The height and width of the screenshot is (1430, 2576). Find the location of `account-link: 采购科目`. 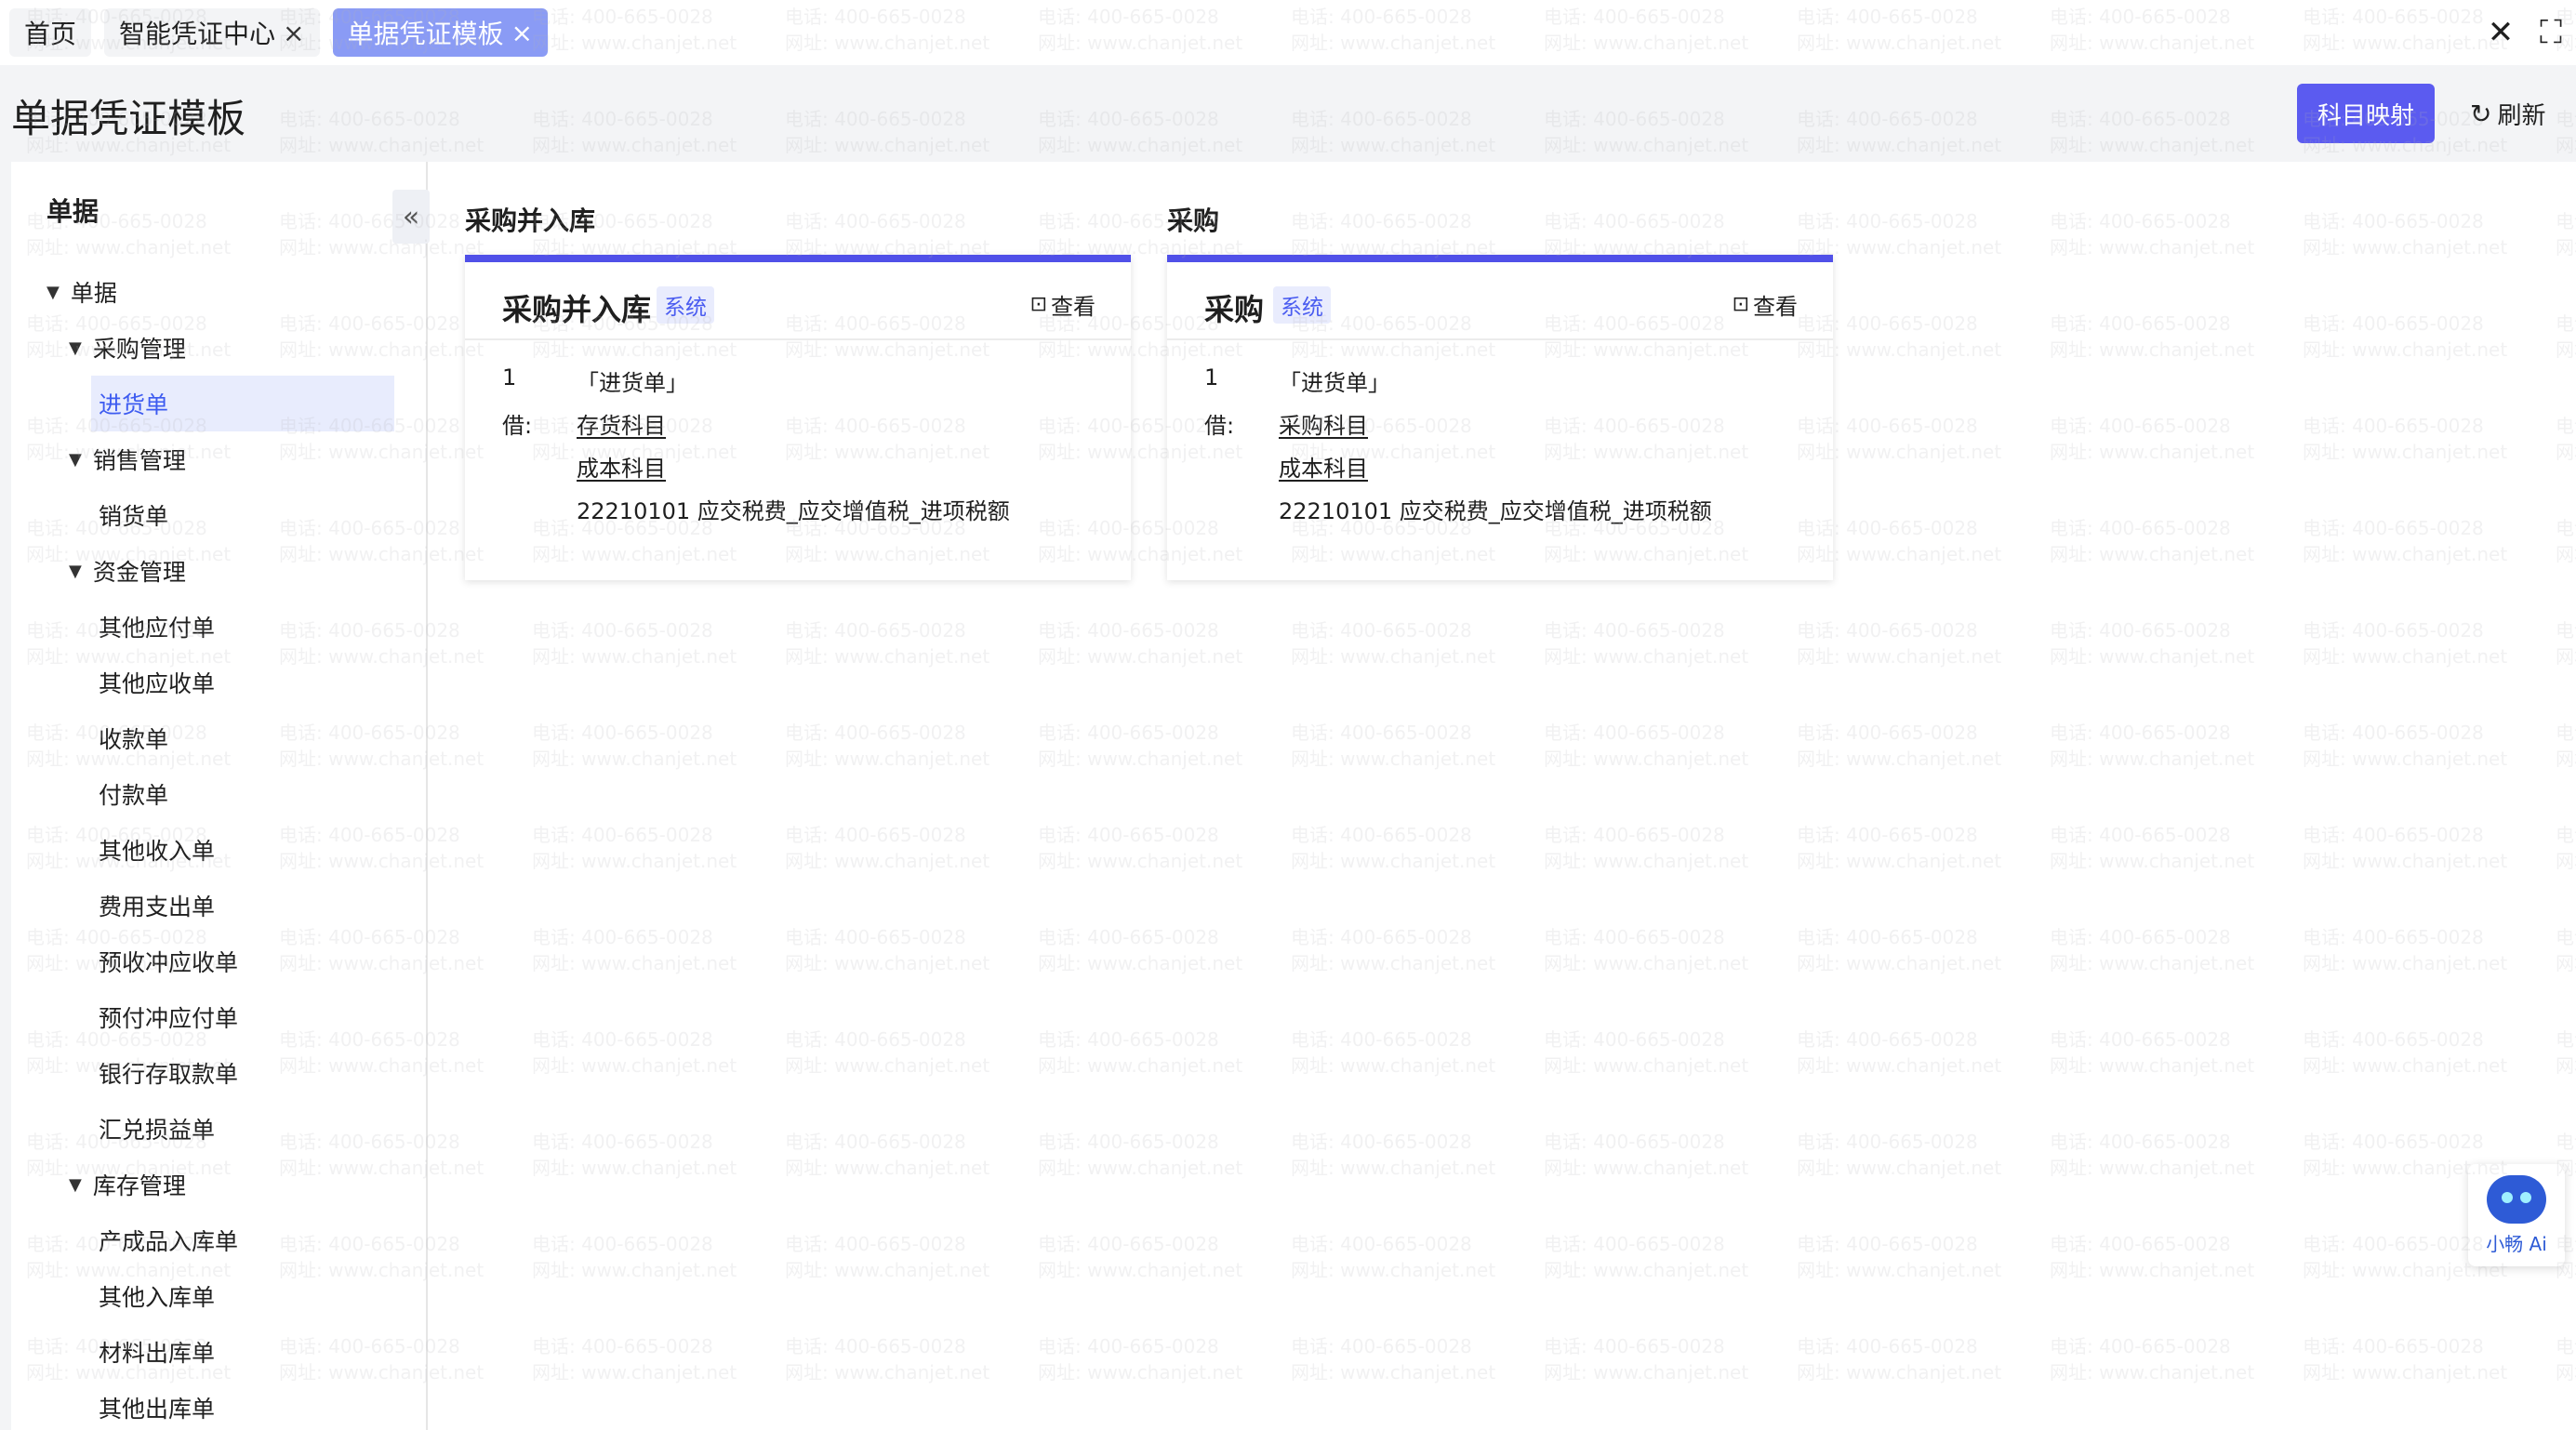

account-link: 采购科目 is located at coordinates (1323, 423).